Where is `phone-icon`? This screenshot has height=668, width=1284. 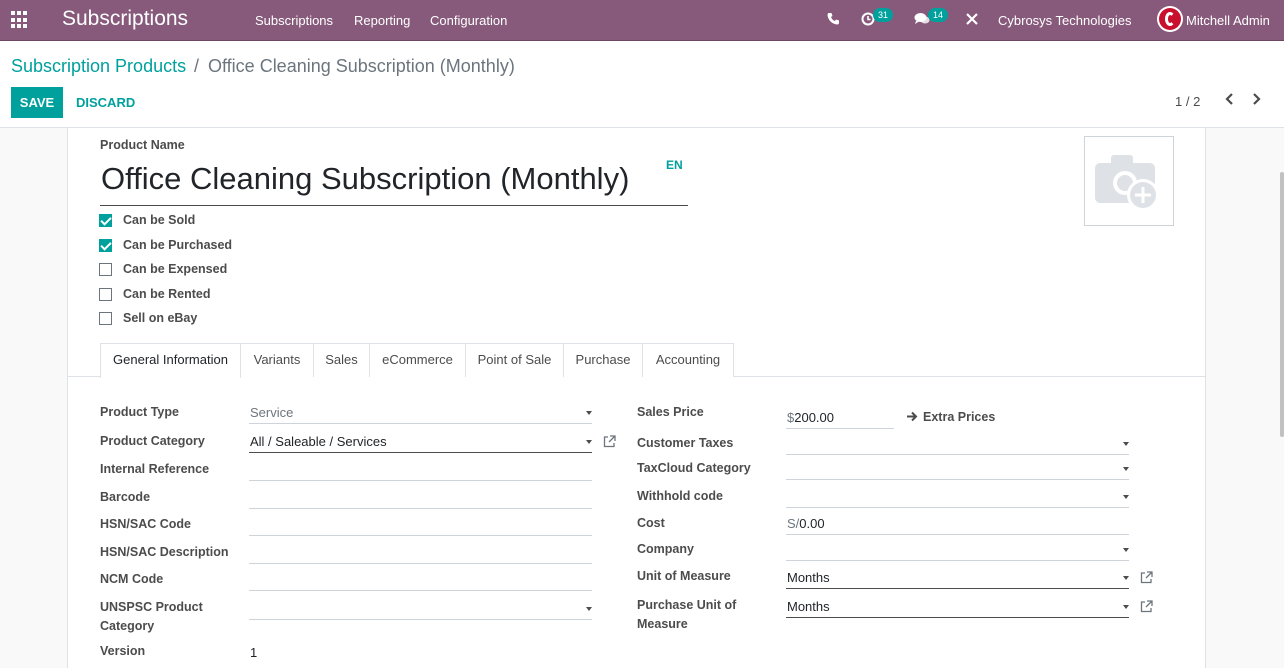 phone-icon is located at coordinates (833, 20).